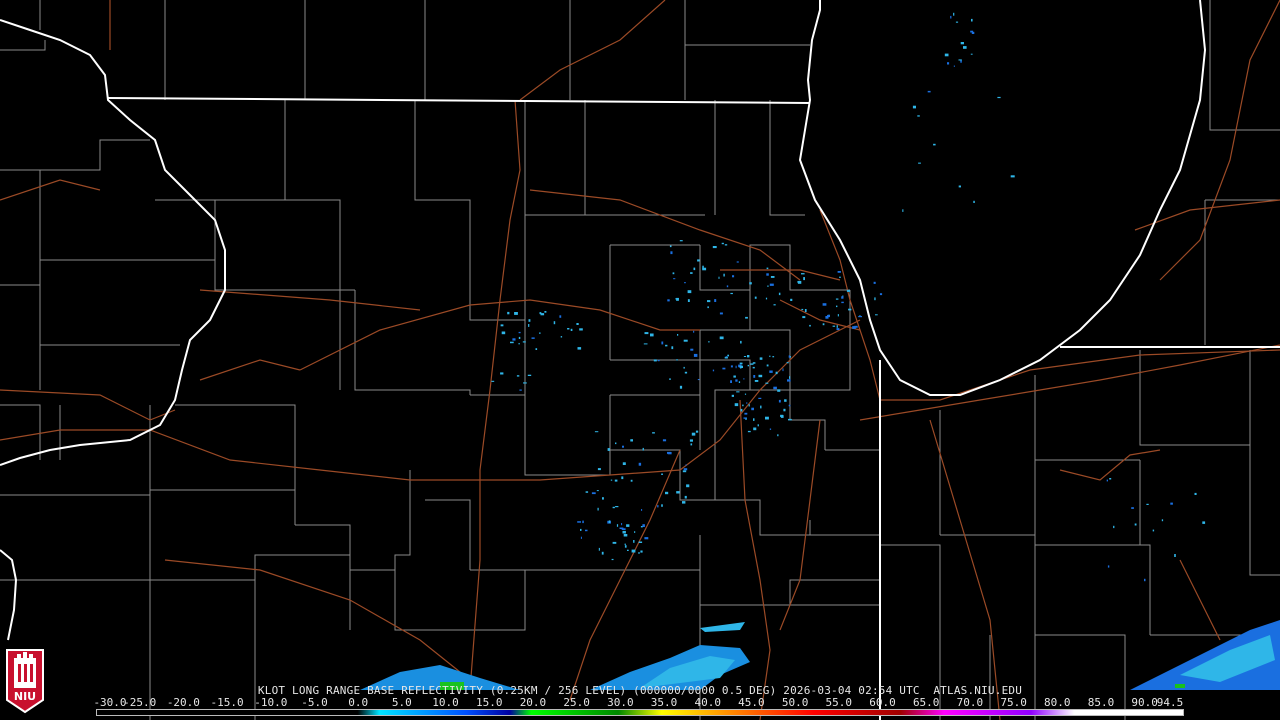 This screenshot has width=1280, height=720. What do you see at coordinates (751, 702) in the screenshot?
I see `scale-label: 45.0` at bounding box center [751, 702].